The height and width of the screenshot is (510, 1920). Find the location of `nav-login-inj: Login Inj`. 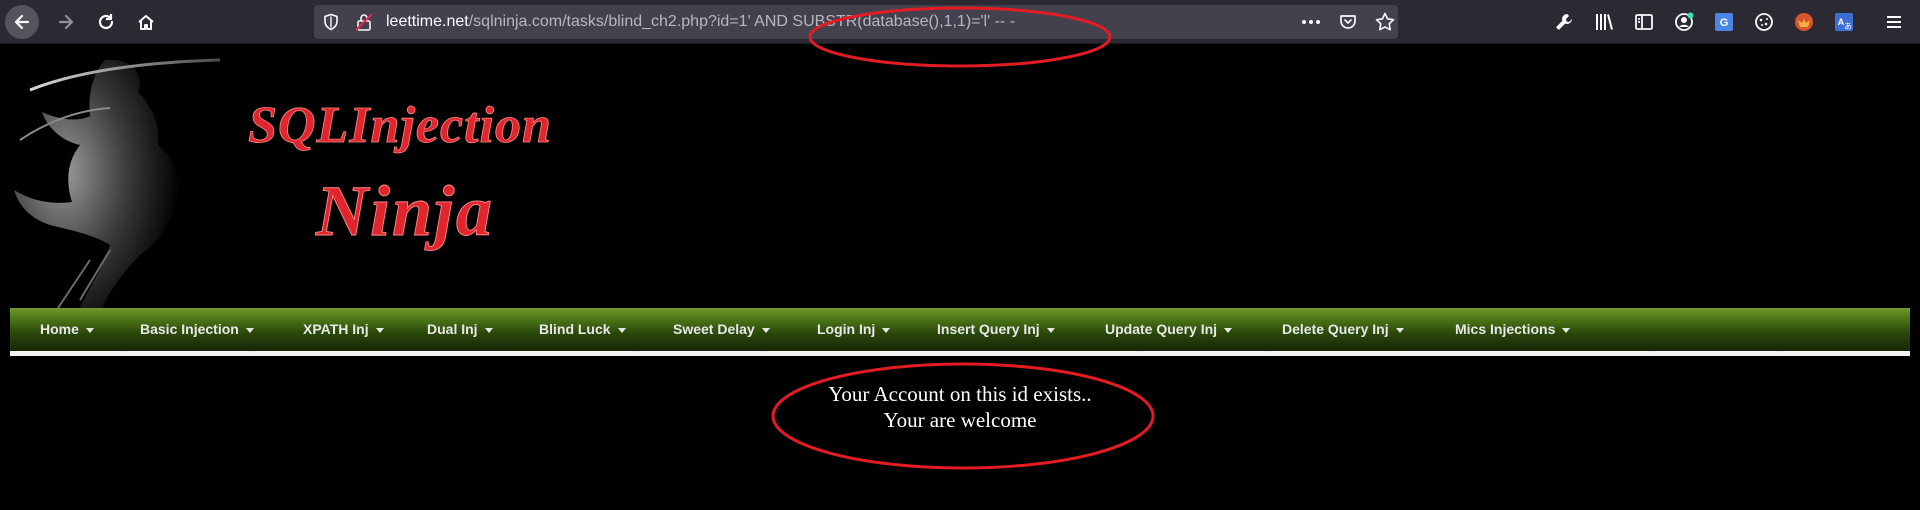

nav-login-inj: Login Inj is located at coordinates (854, 329).